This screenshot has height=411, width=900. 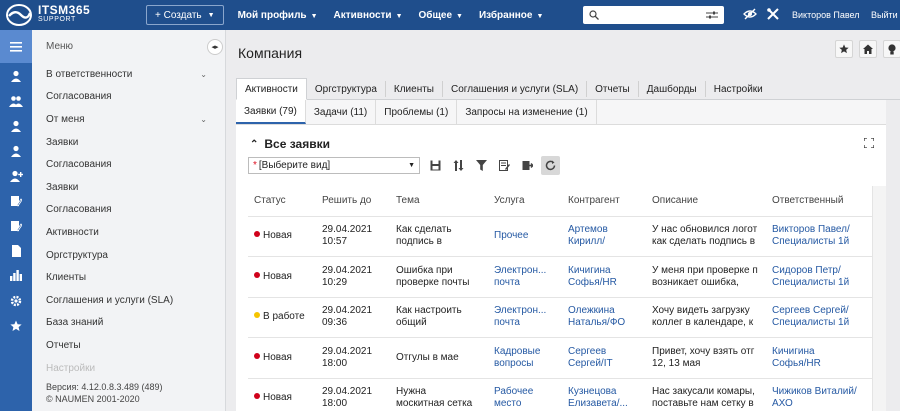 I want to click on sidebar-menu-item: Клиенты, so click(x=128, y=277).